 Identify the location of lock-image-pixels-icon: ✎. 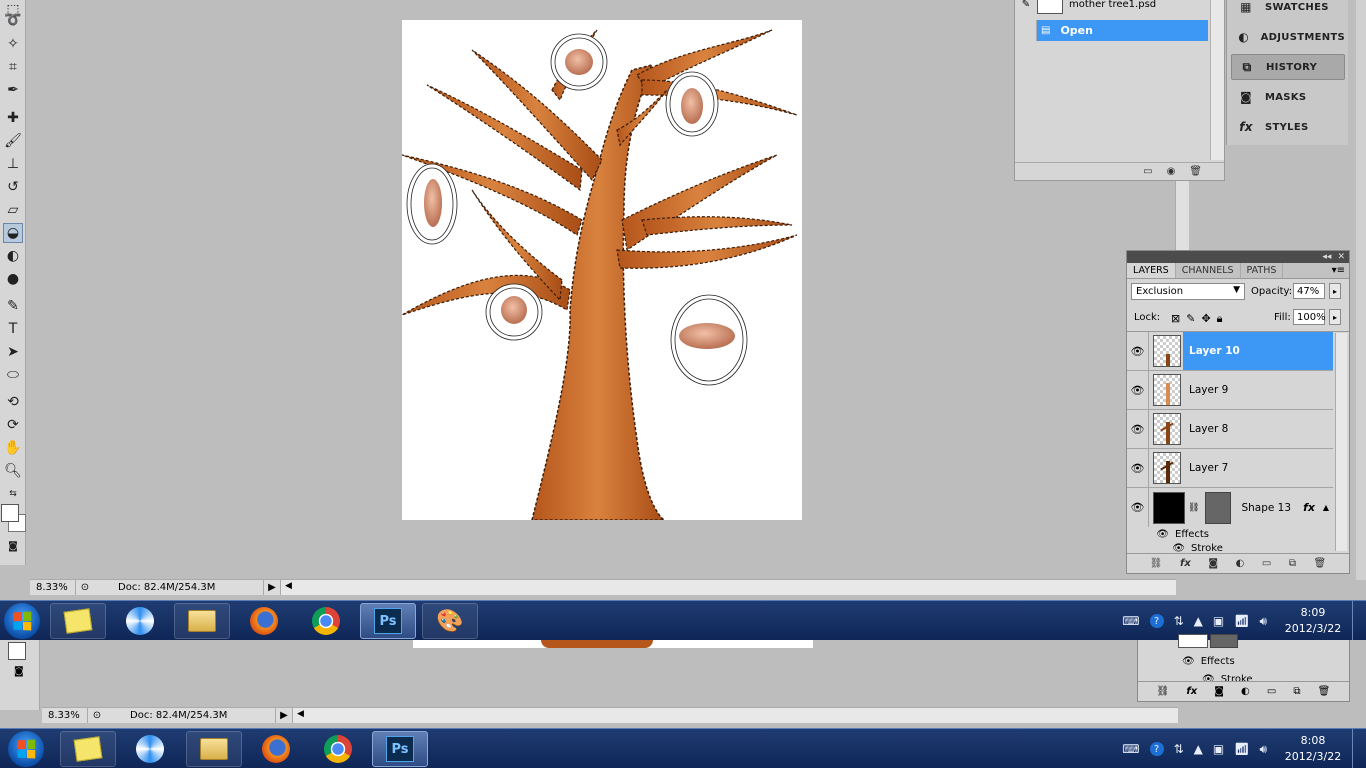
(1190, 319).